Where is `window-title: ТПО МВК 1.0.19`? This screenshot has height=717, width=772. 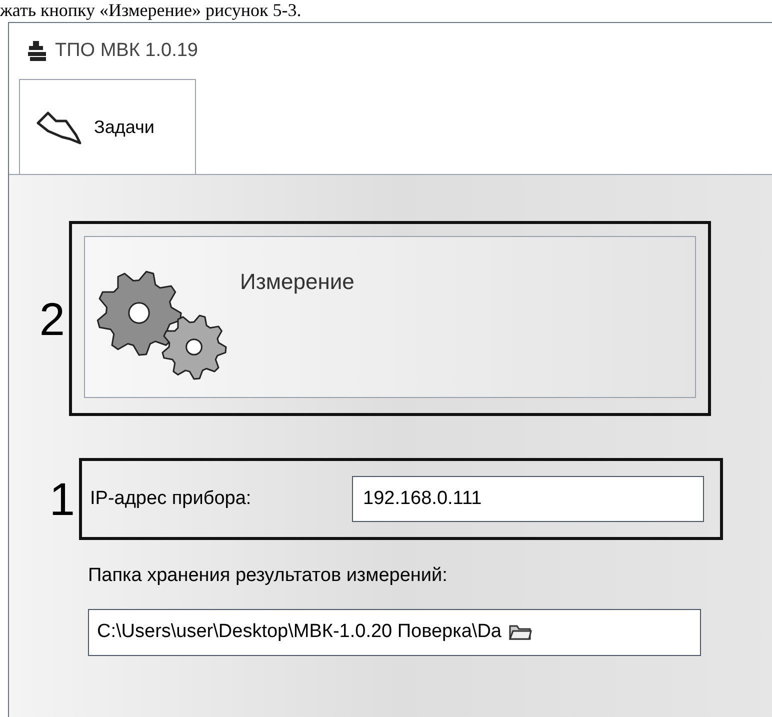
window-title: ТПО МВК 1.0.19 is located at coordinates (126, 50).